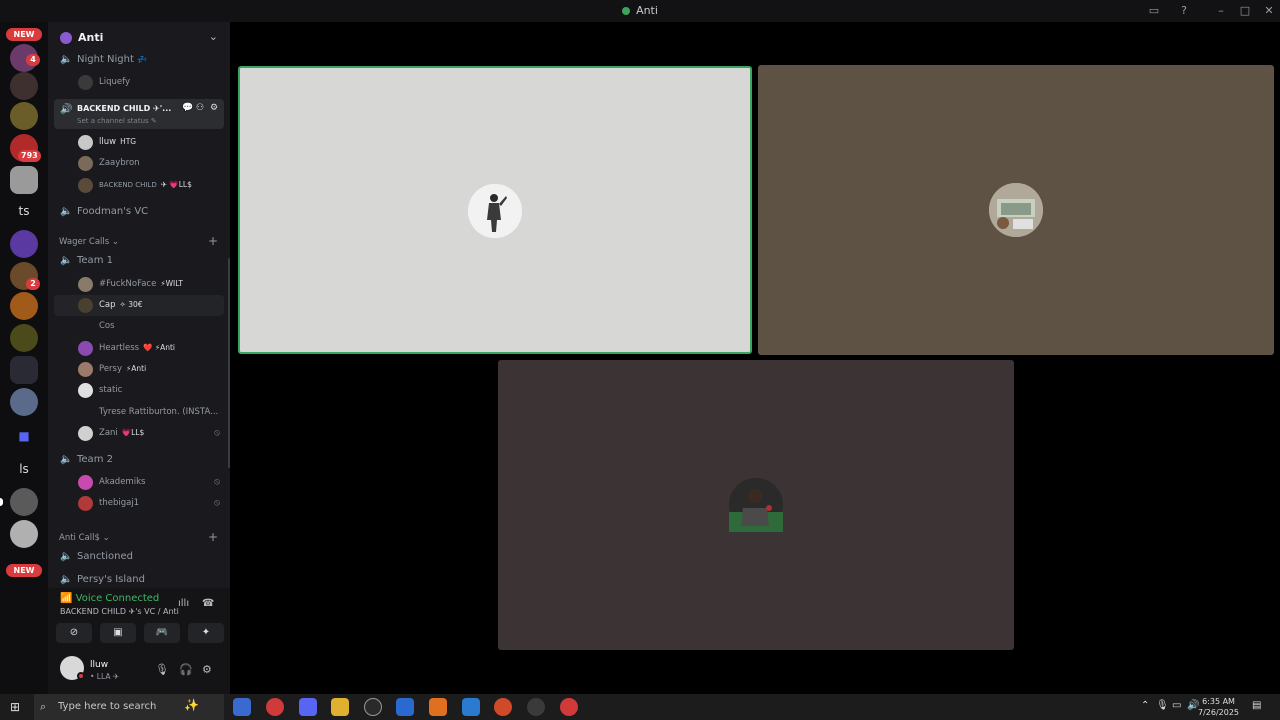 The width and height of the screenshot is (1280, 720). Describe the element at coordinates (139, 538) in the screenshot. I see `category-anti-calls: Anti Call$ ⌄ +` at that location.